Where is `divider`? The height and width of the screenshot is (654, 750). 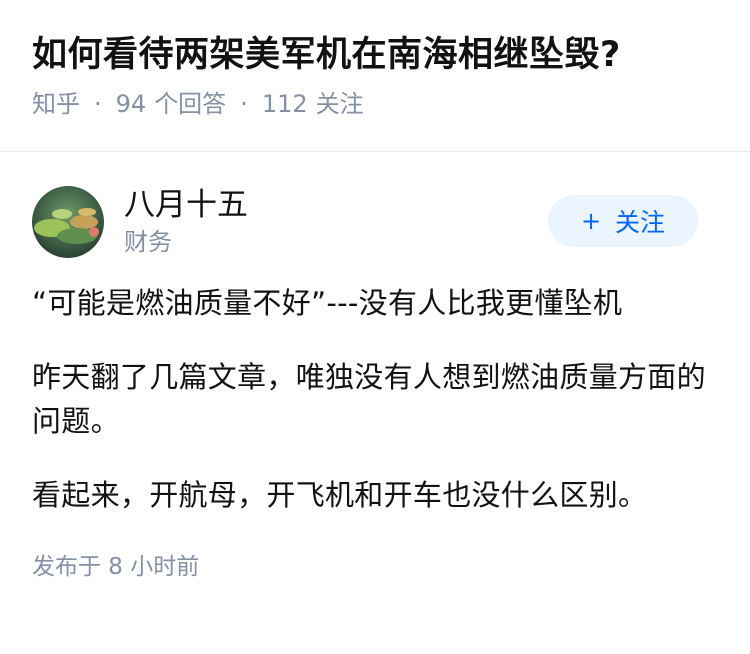 divider is located at coordinates (375, 151).